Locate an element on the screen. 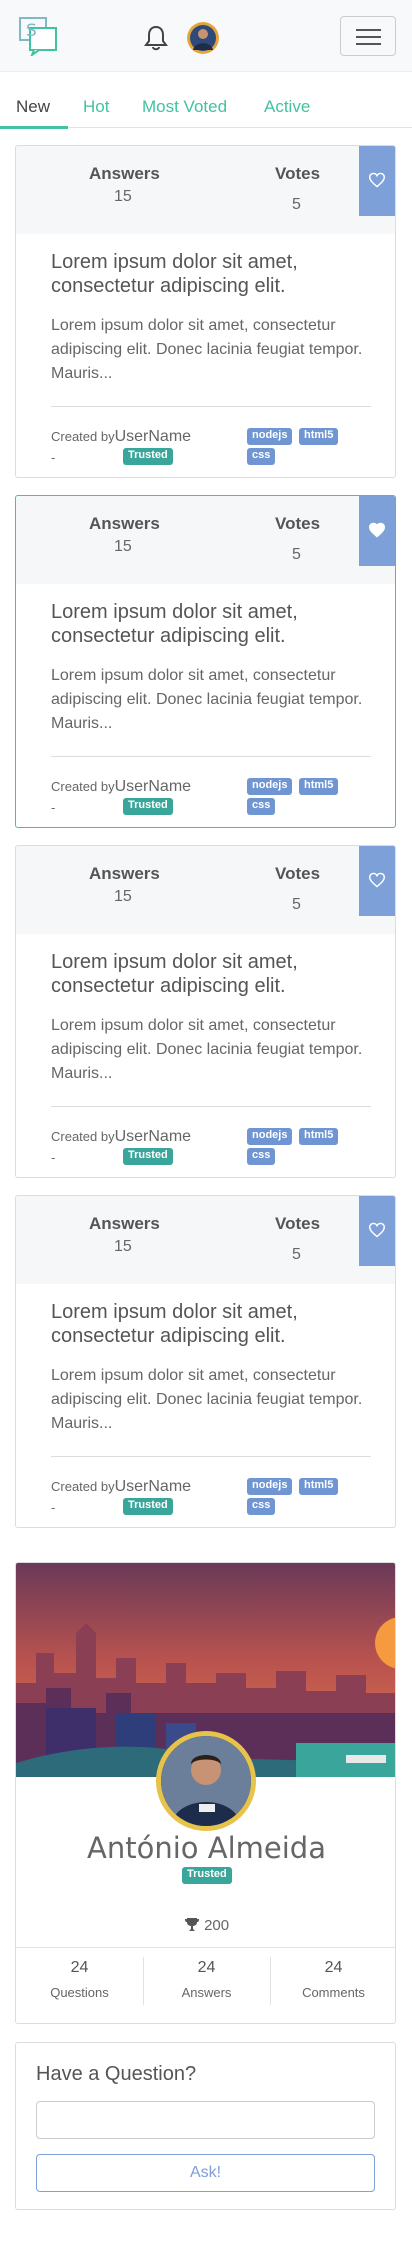 The height and width of the screenshot is (2246, 412). hamburger-icon-line is located at coordinates (368, 37).